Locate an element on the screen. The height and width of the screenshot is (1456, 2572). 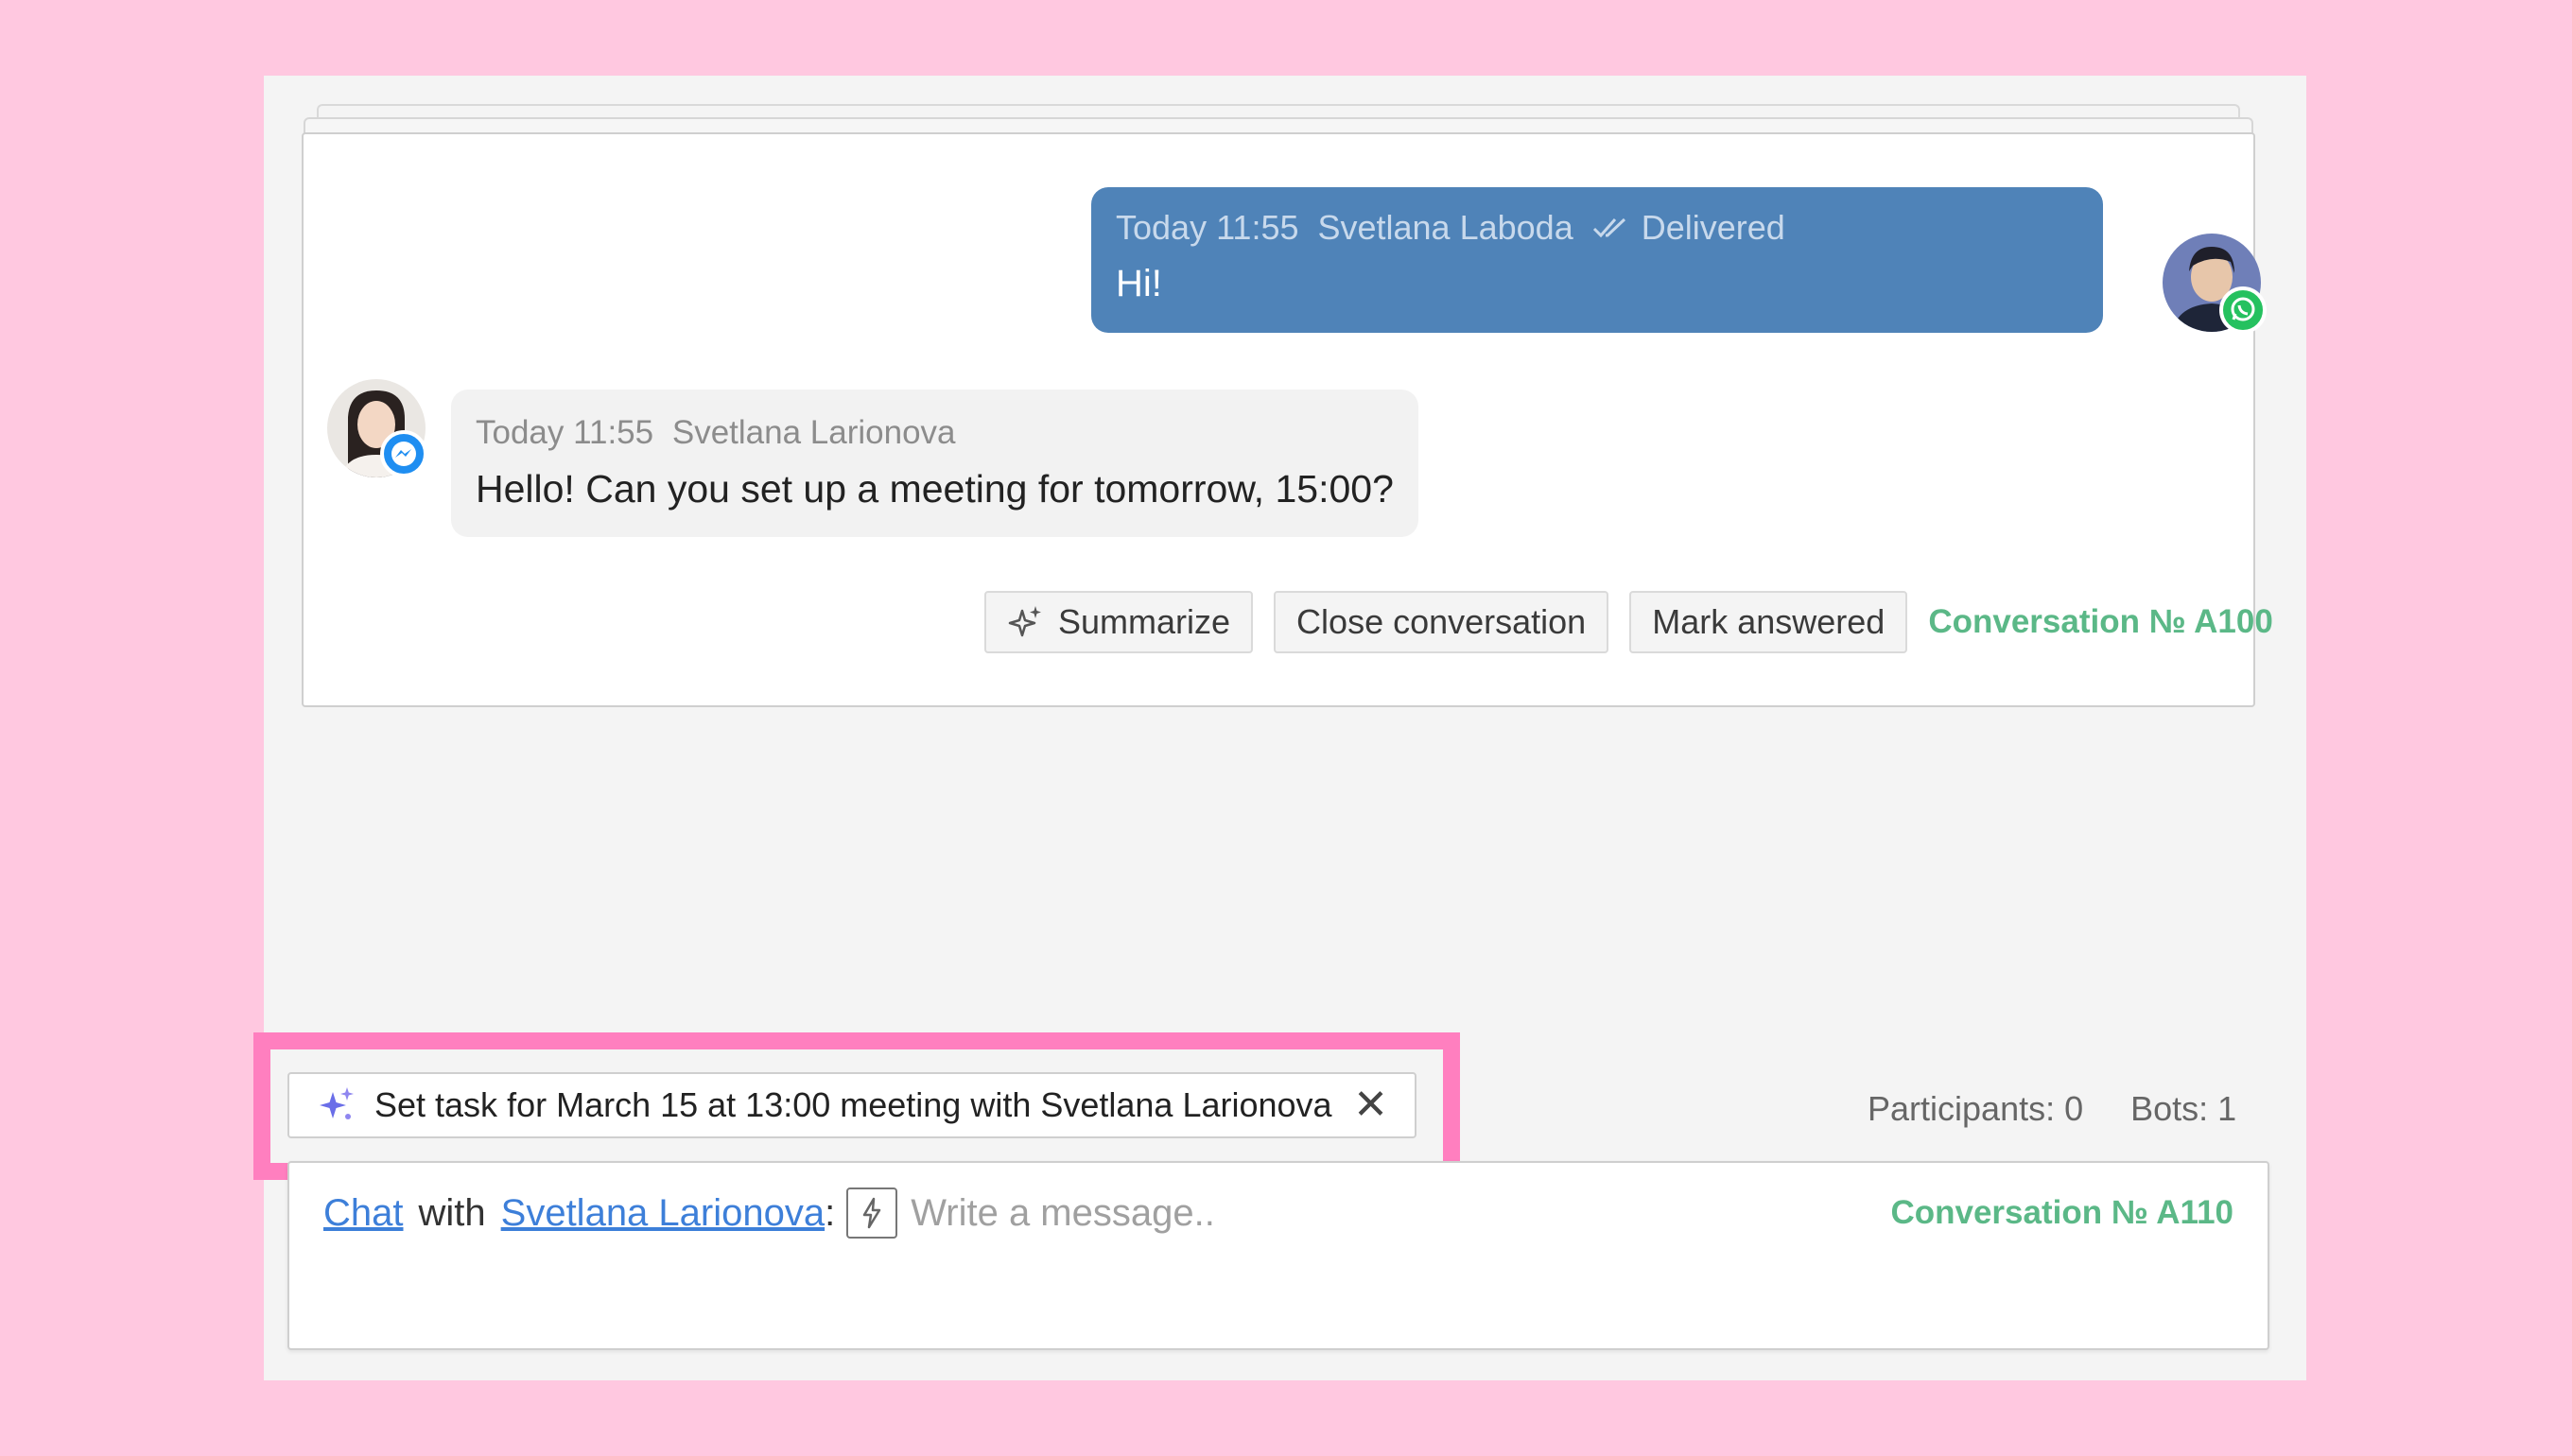
bots-count: Bots: 1 is located at coordinates (2183, 1108).